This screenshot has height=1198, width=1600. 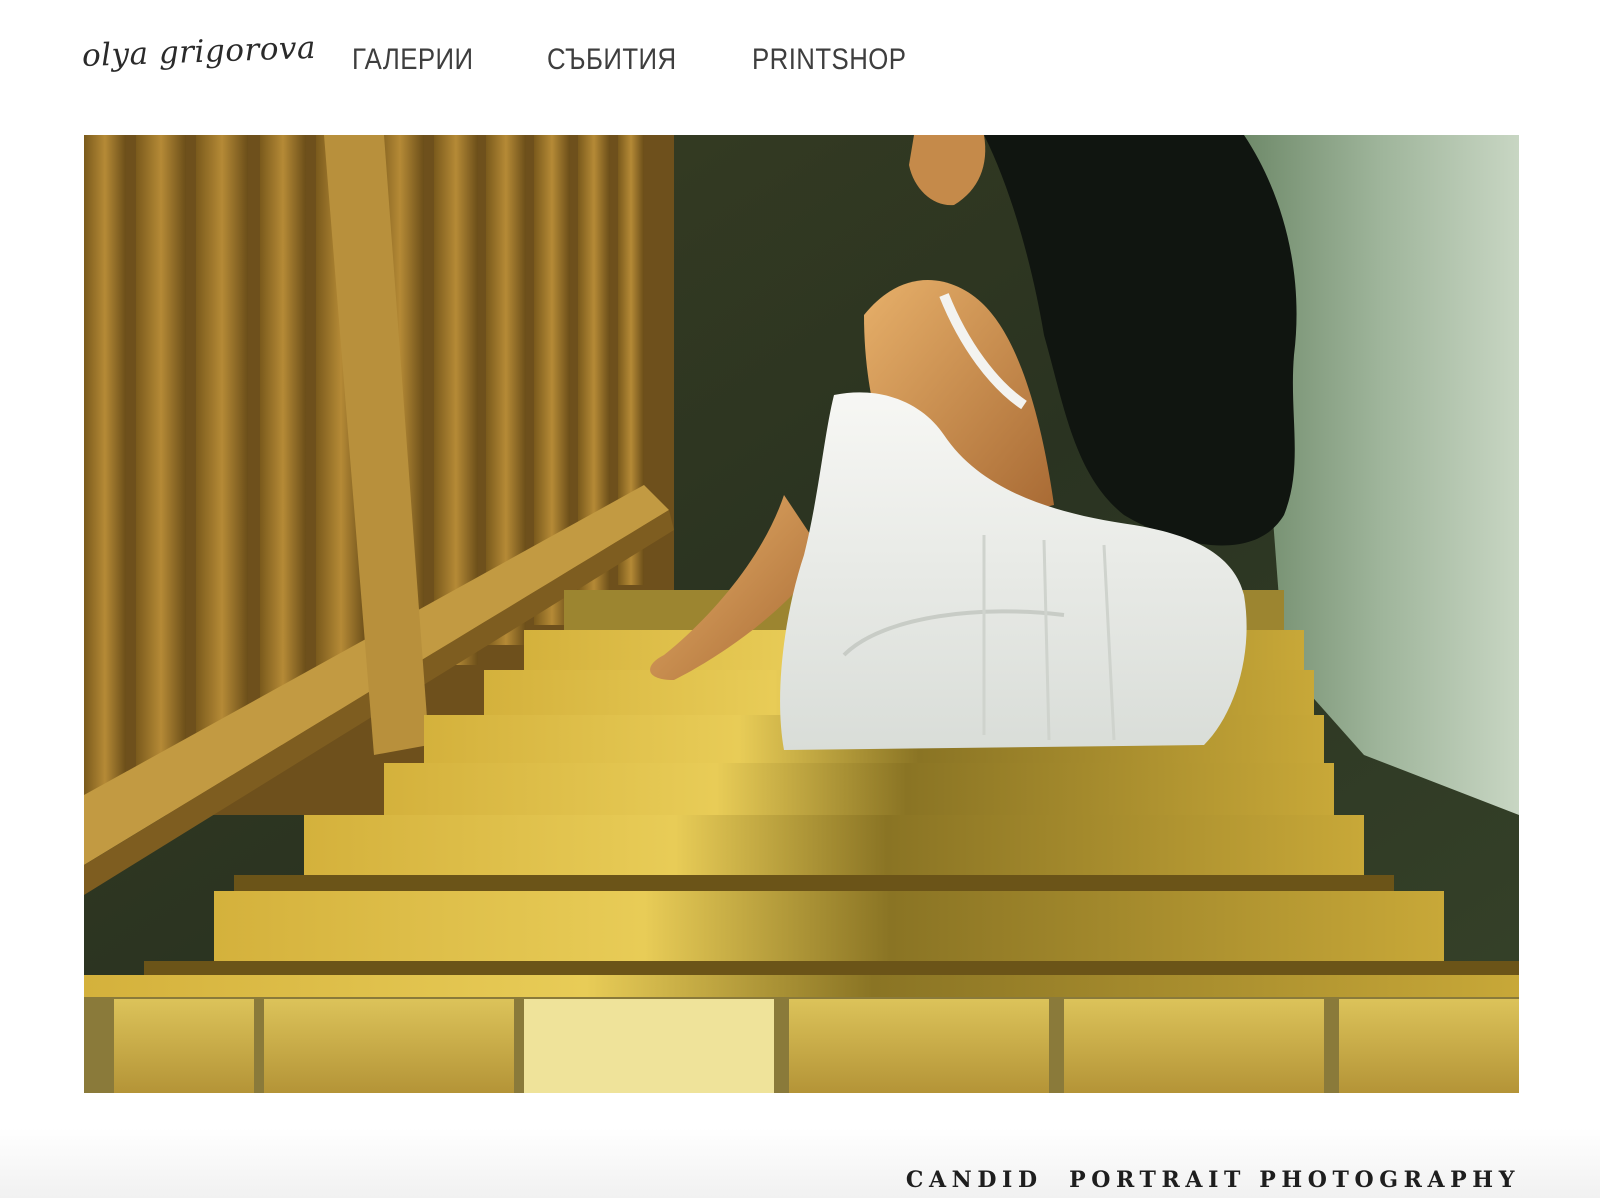 What do you see at coordinates (412, 60) in the screenshot?
I see `nav-item-galleries: ГАЛЕРИИ` at bounding box center [412, 60].